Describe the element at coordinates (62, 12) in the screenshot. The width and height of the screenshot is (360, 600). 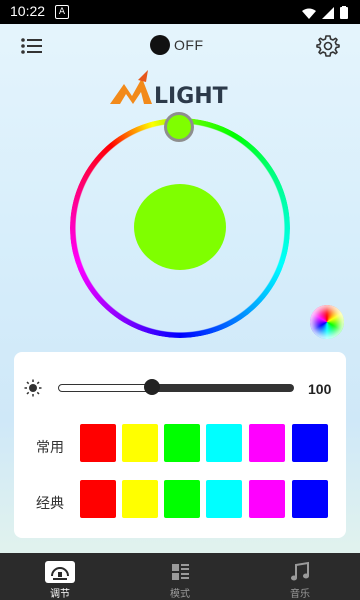
I see `notification-a-icon: A` at that location.